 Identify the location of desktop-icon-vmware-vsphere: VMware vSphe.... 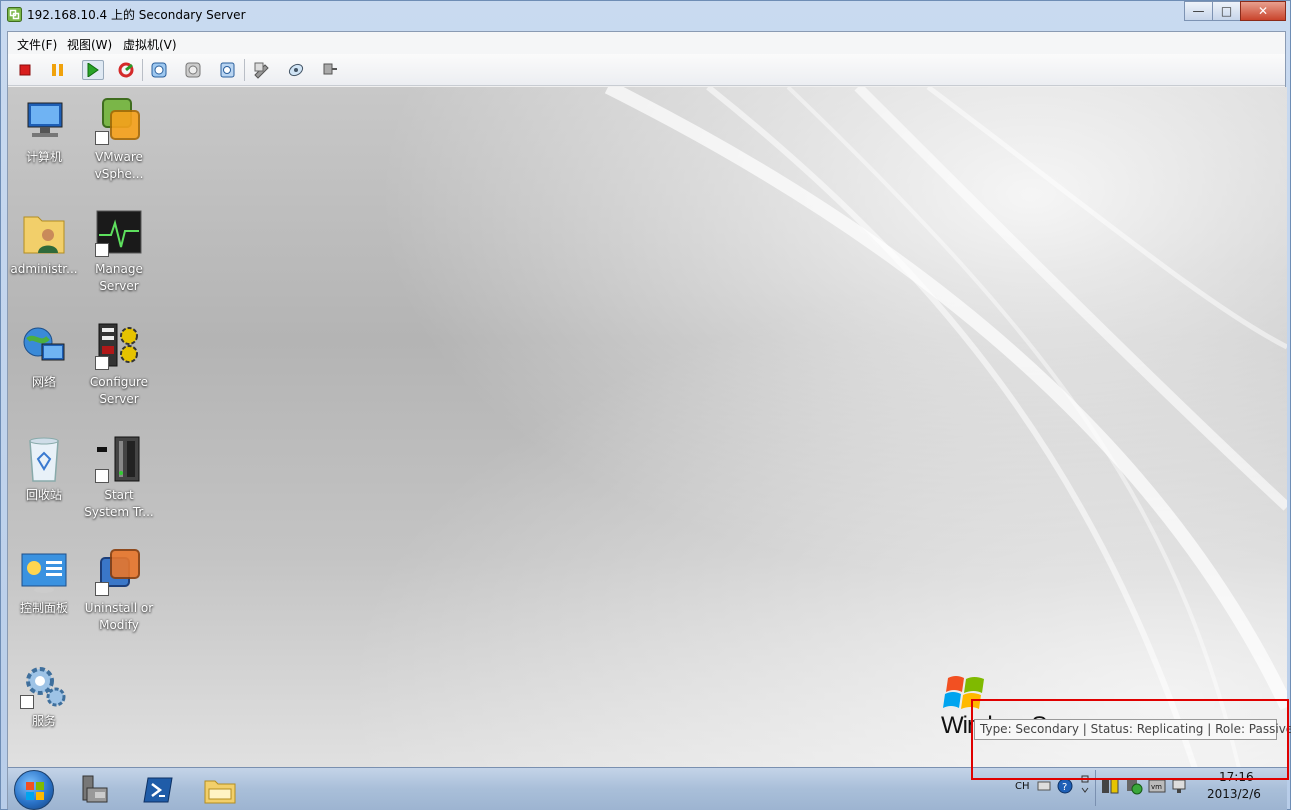
(119, 140).